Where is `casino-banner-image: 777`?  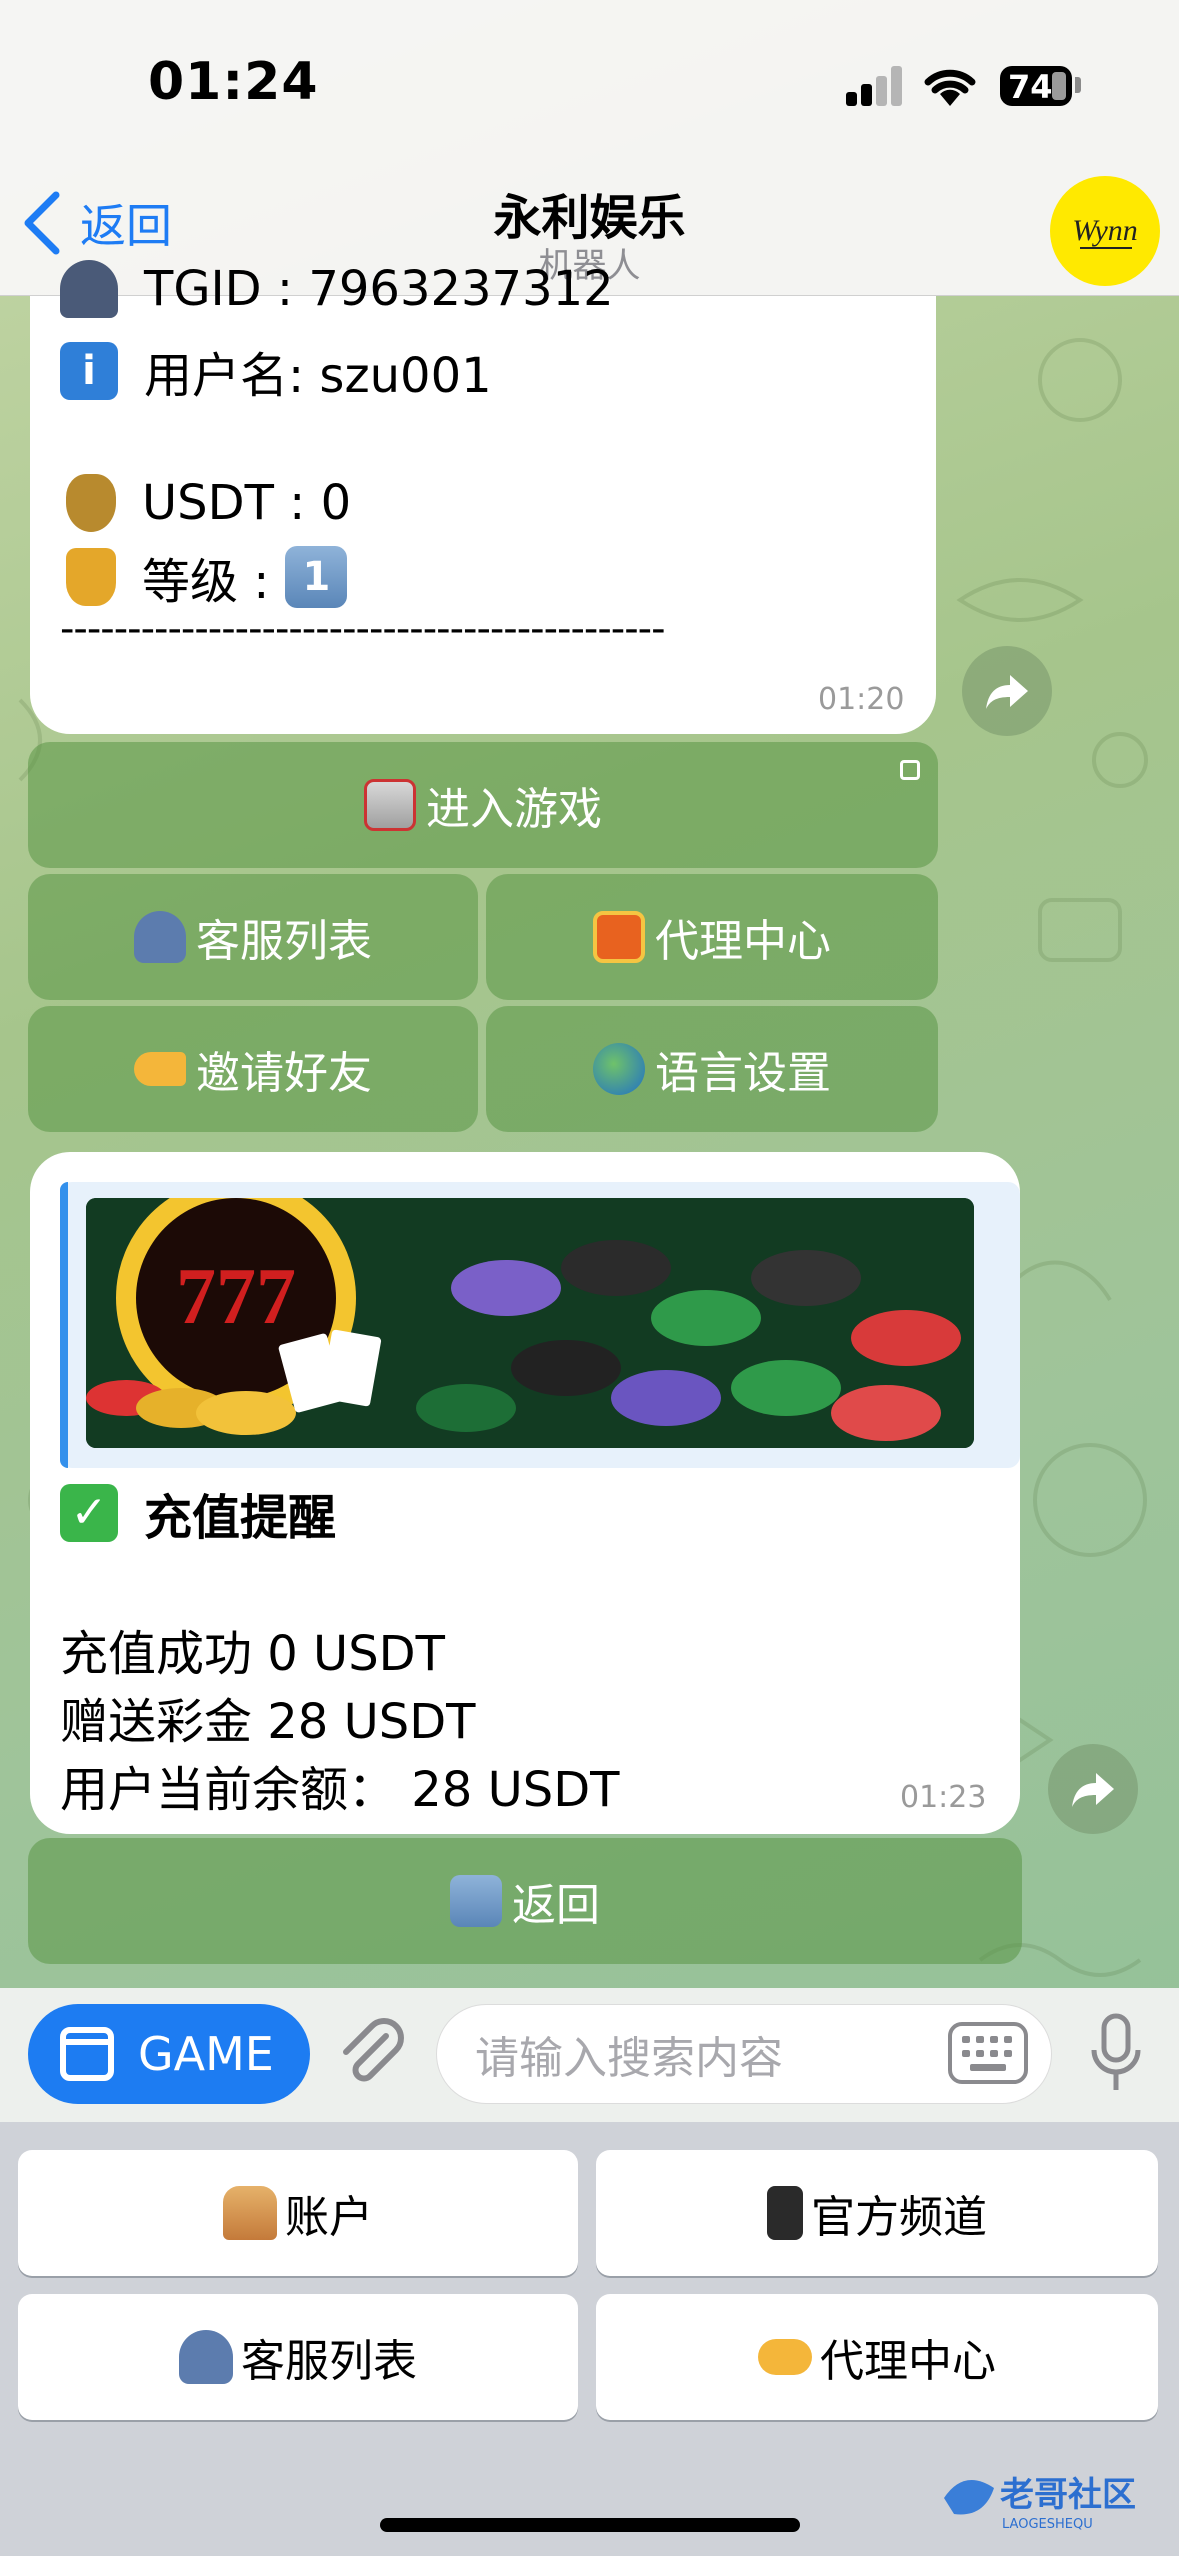 casino-banner-image: 777 is located at coordinates (530, 1323).